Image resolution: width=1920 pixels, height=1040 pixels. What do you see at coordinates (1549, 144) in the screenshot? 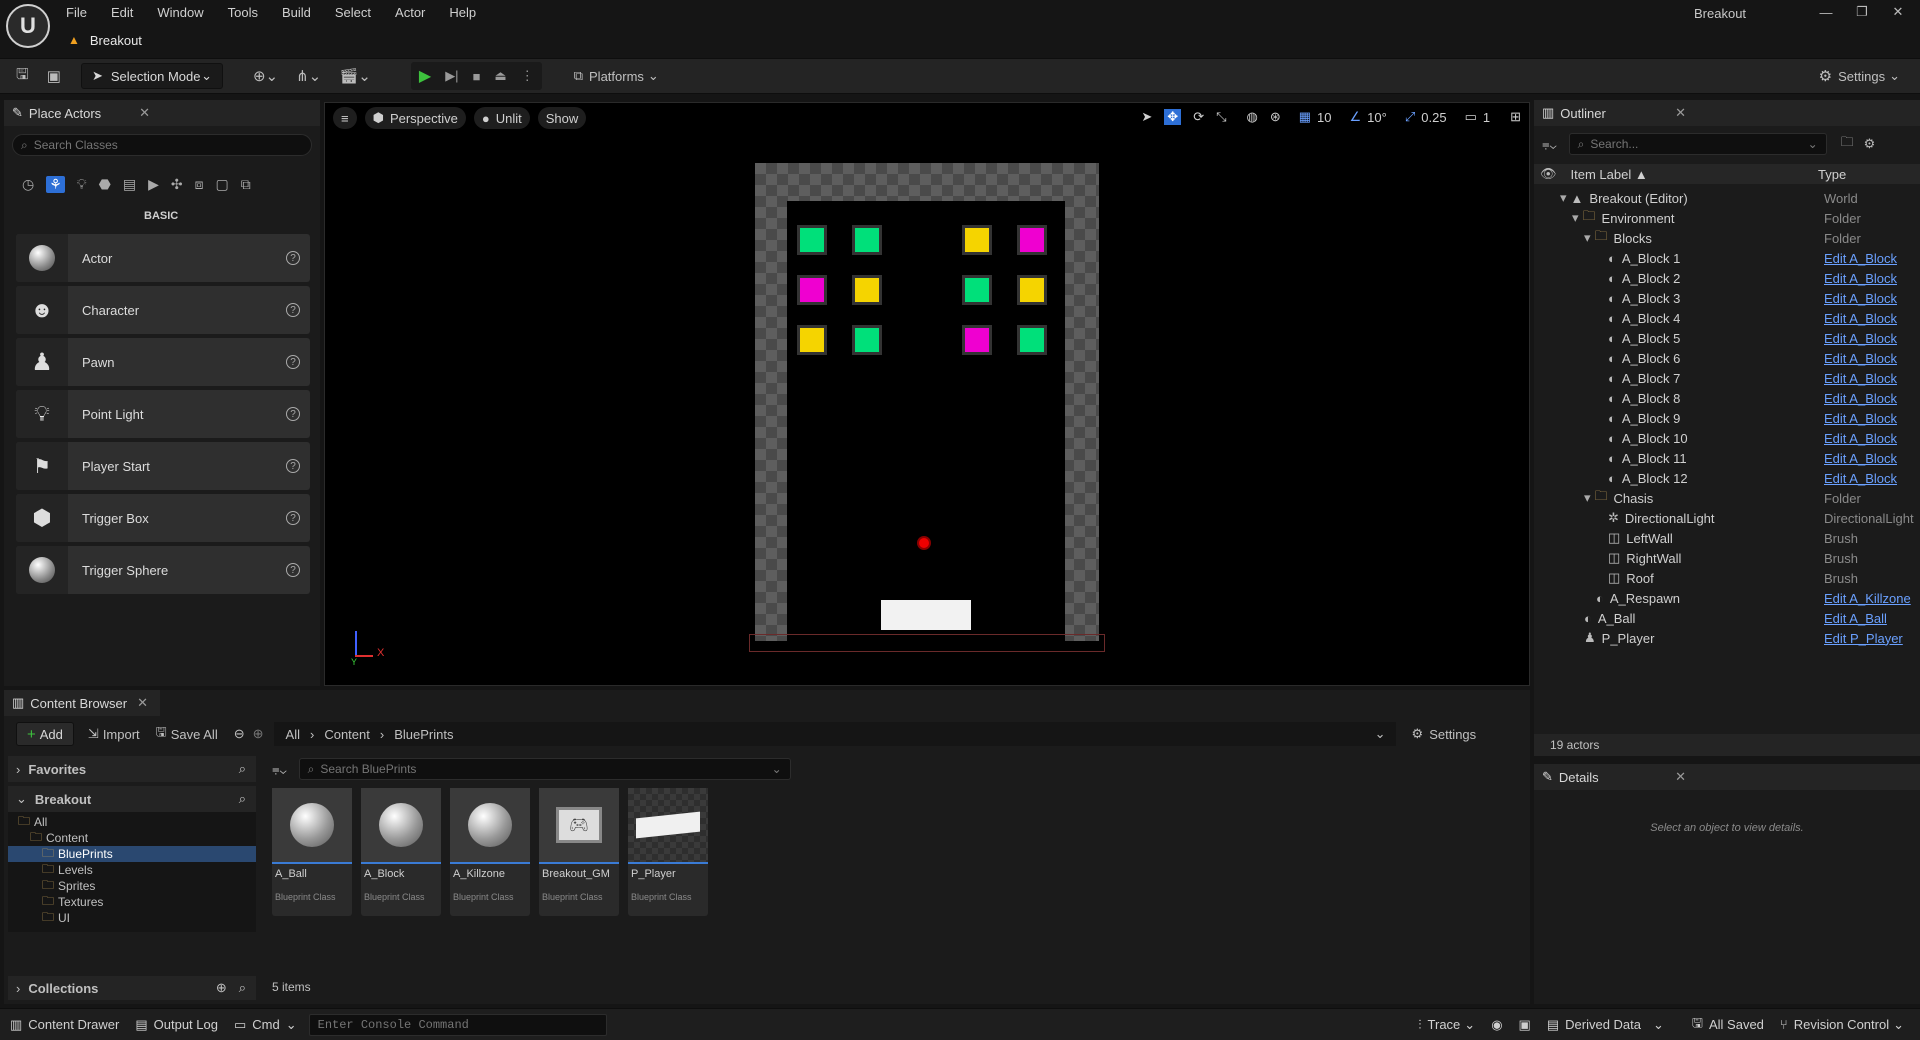
I see `filter-icon: ⩦⌄` at bounding box center [1549, 144].